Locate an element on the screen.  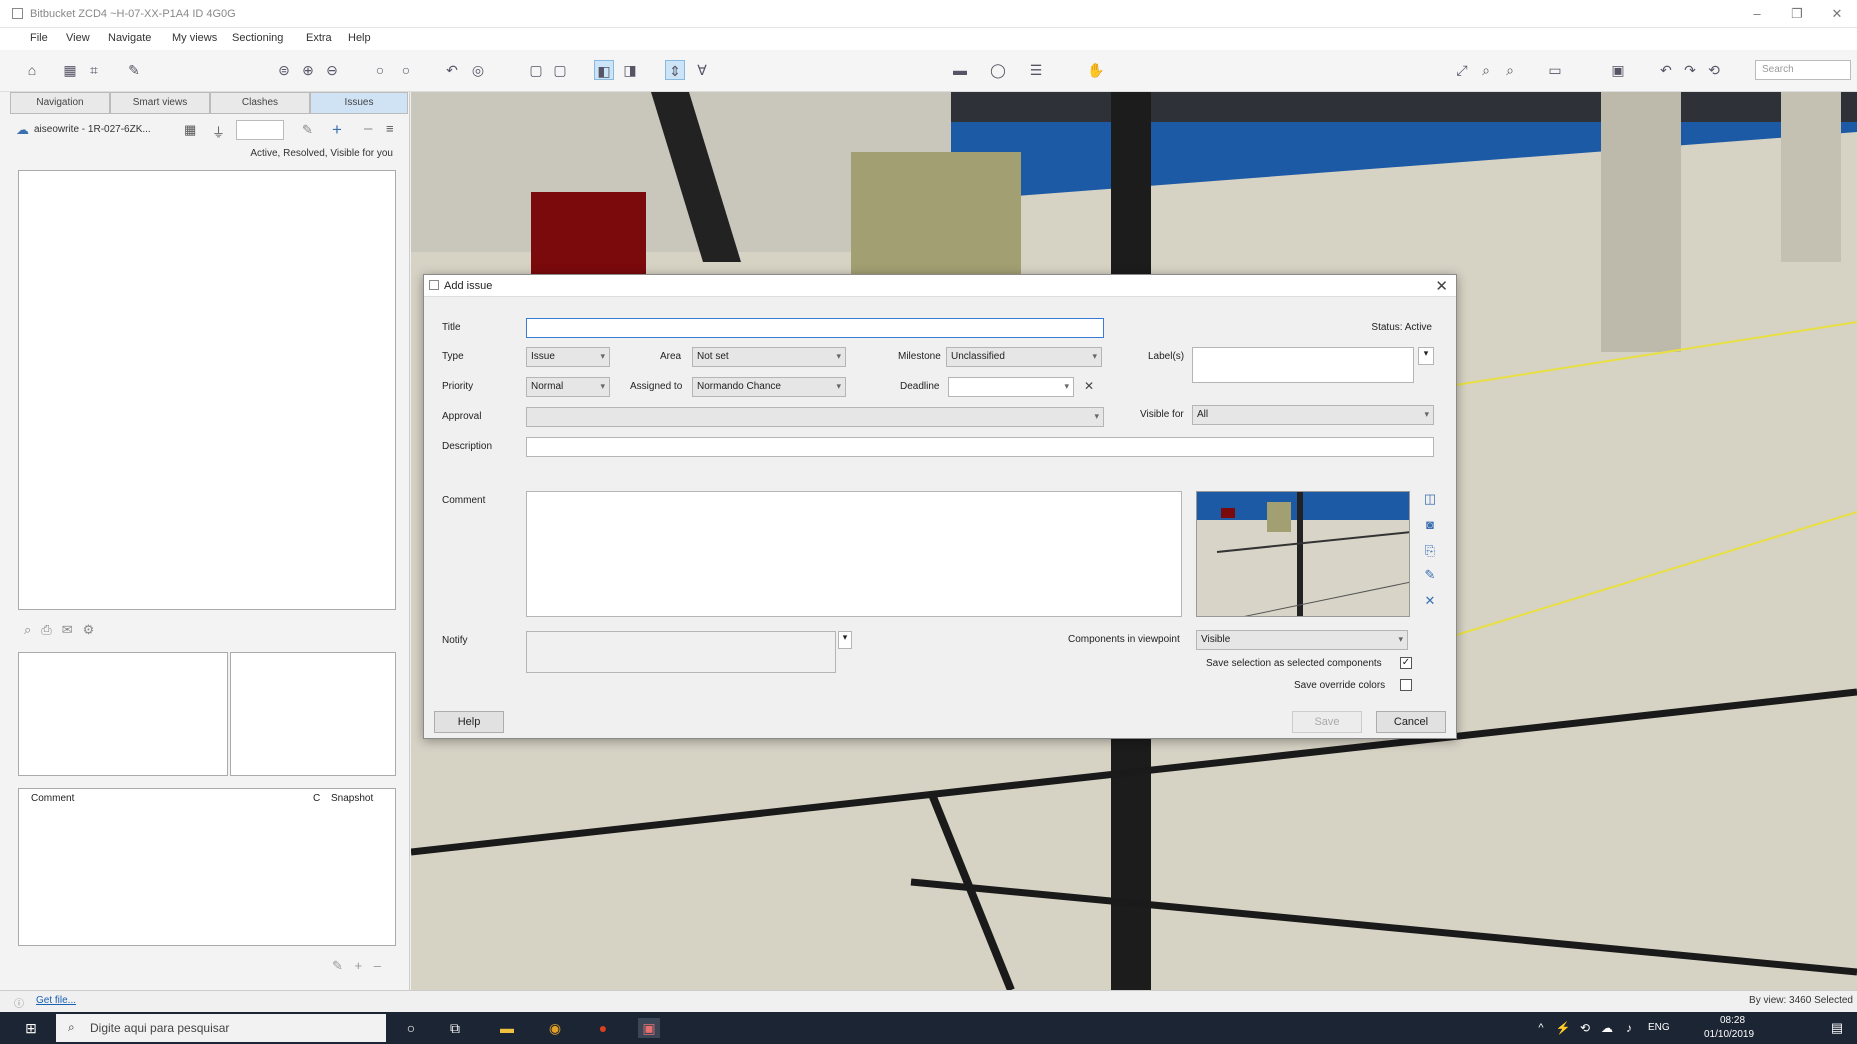
tab-issues: Issues is located at coordinates (359, 103).